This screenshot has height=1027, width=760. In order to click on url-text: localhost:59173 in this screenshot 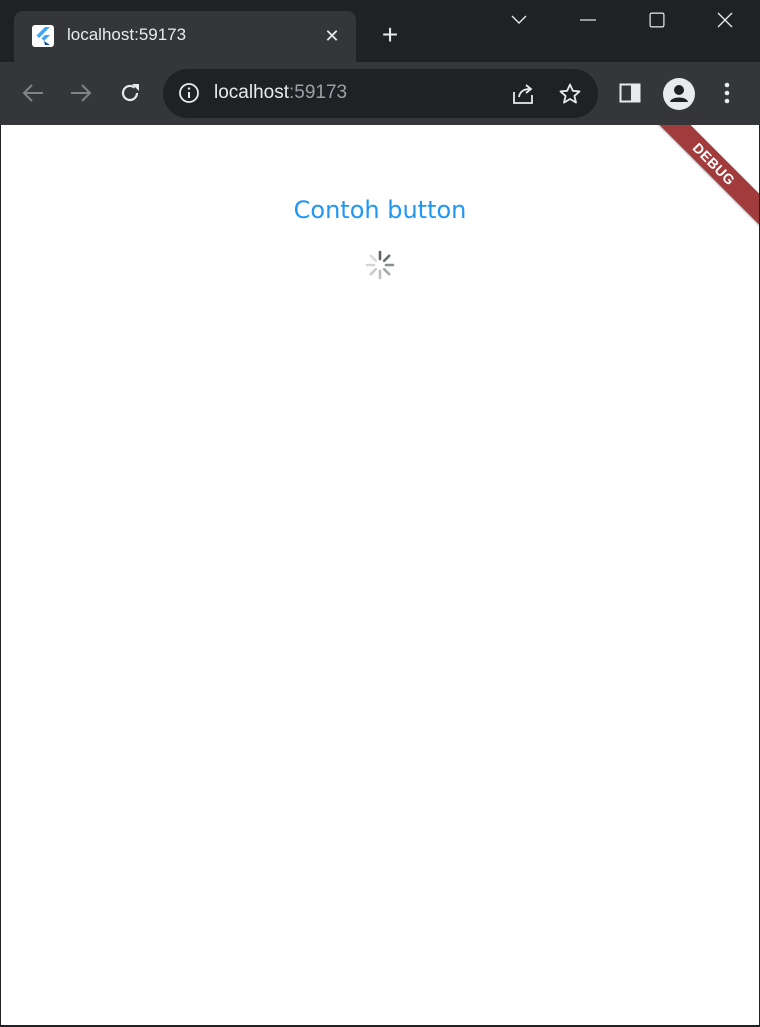, I will do `click(280, 93)`.